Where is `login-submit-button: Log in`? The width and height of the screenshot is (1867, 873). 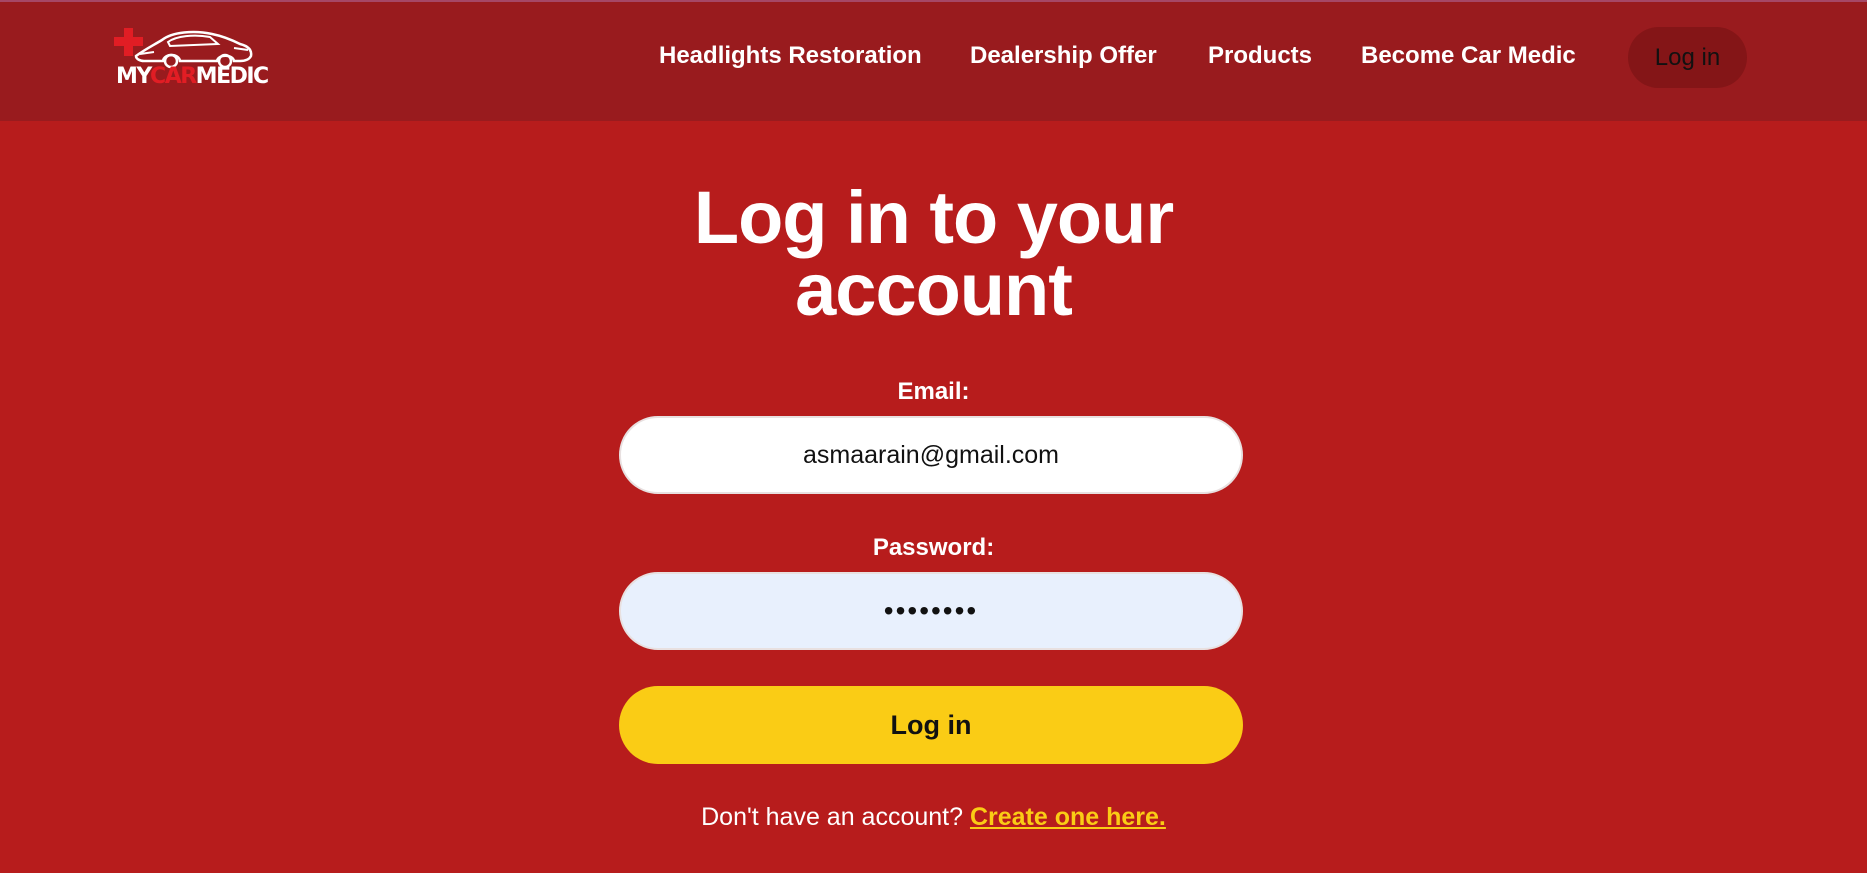
login-submit-button: Log in is located at coordinates (931, 725).